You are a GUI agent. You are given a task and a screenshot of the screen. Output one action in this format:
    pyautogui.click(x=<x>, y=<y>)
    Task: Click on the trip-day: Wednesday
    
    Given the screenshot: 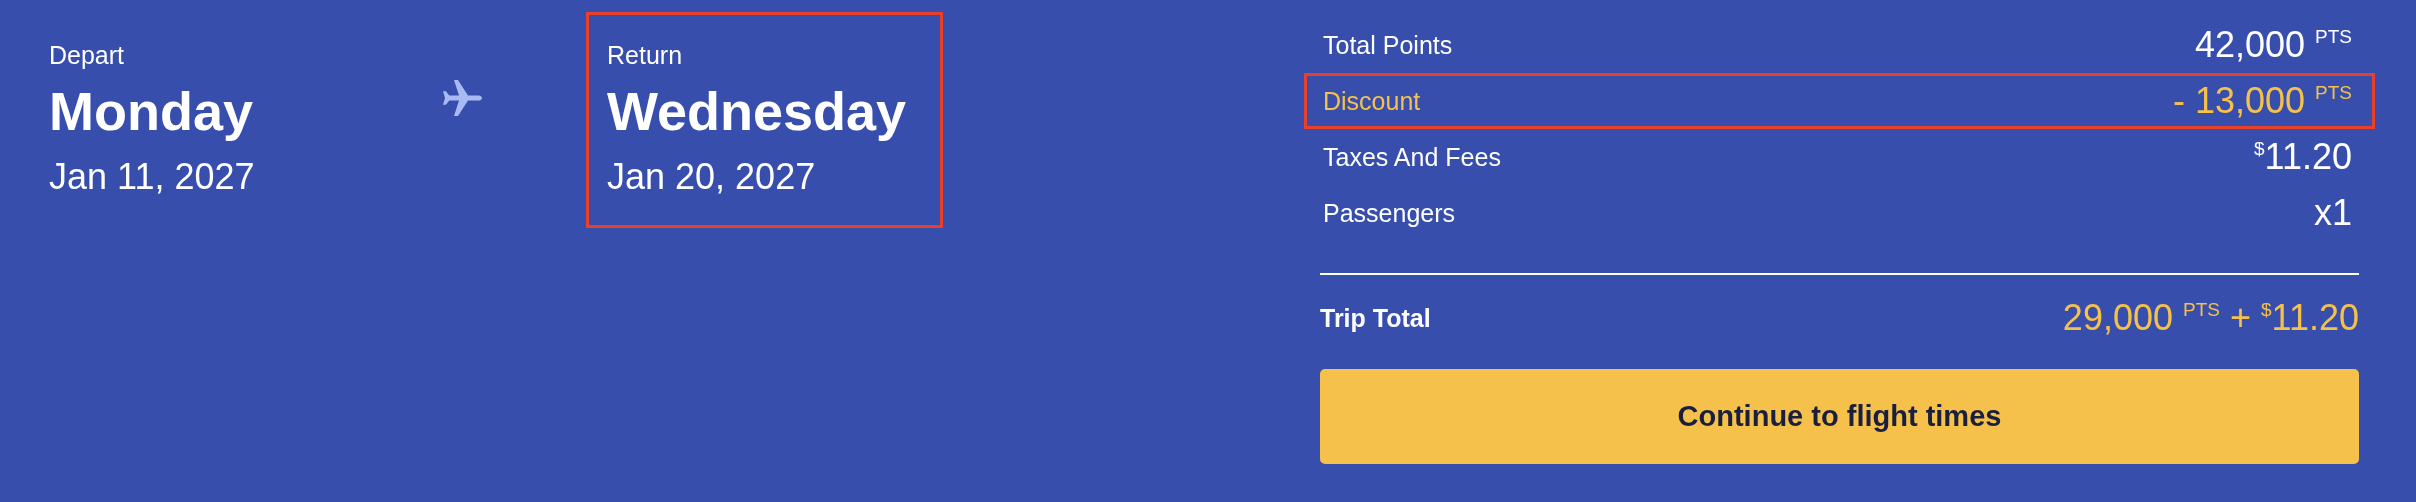 What is the action you would take?
    pyautogui.click(x=767, y=111)
    